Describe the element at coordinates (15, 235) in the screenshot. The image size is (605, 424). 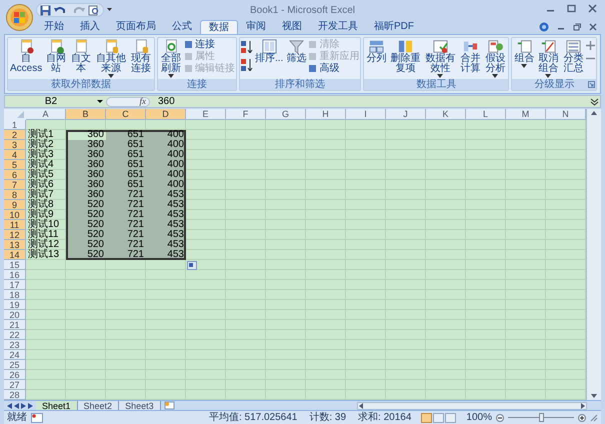
I see `row-header: 12` at that location.